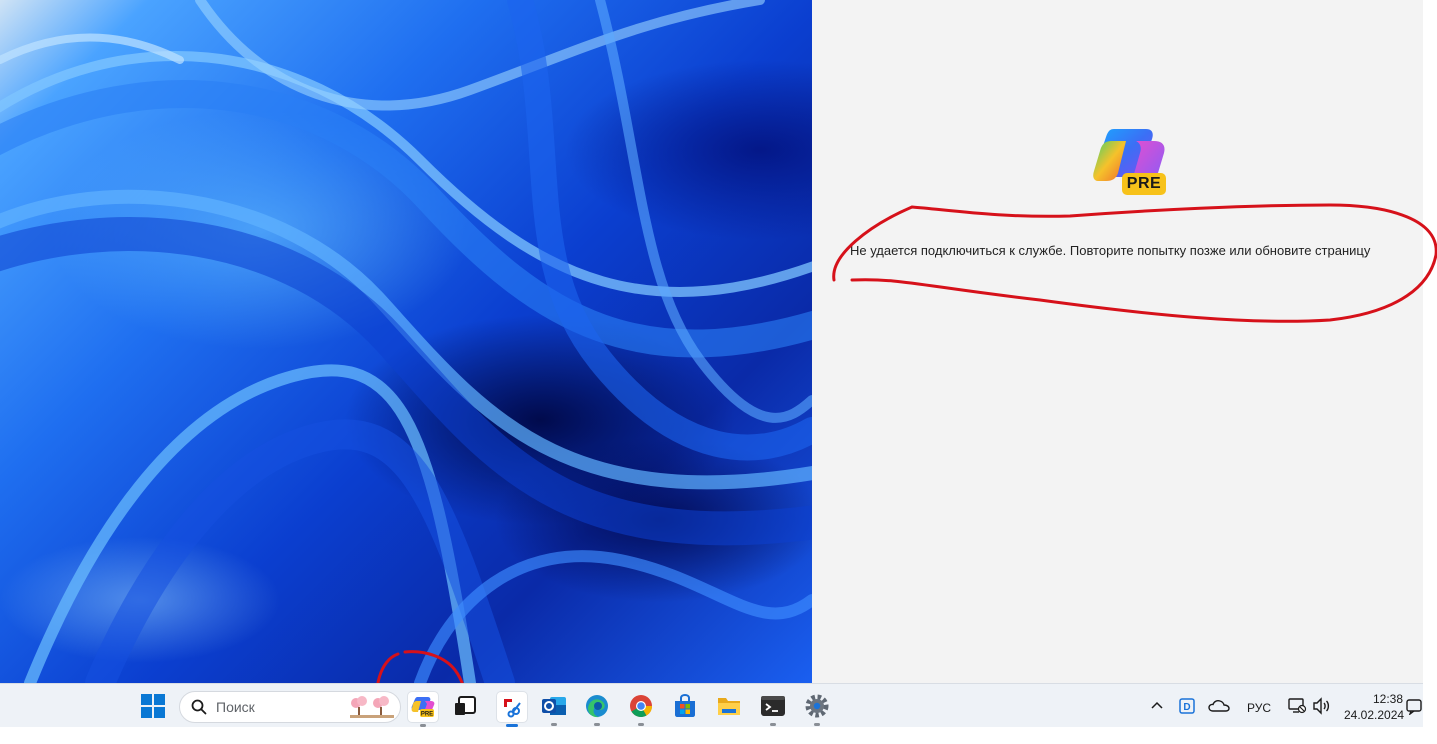 The image size is (1437, 744). What do you see at coordinates (235, 707) in the screenshot?
I see `search-placeholder: Поиск` at bounding box center [235, 707].